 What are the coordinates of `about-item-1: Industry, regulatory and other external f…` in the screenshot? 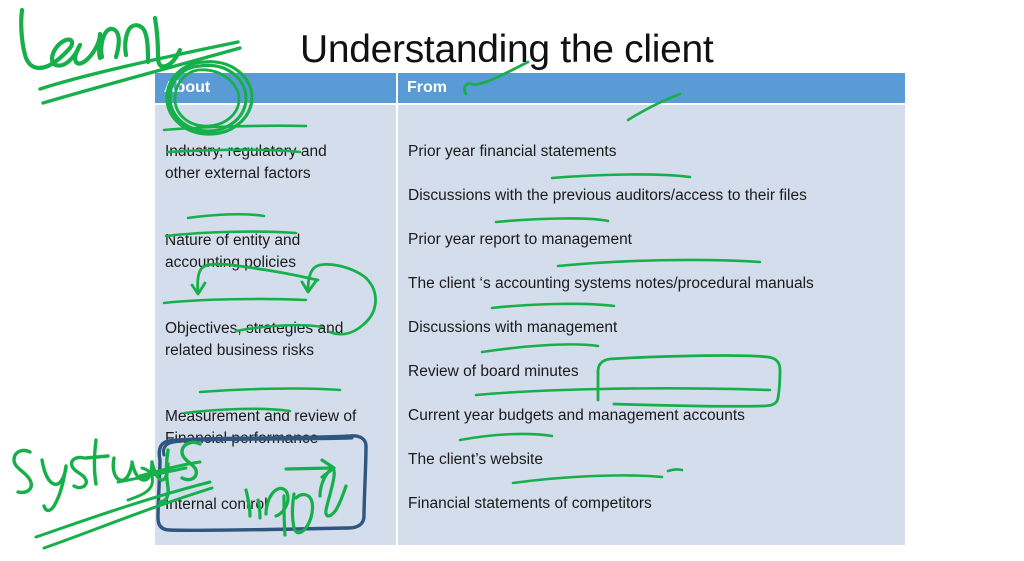 It's located at (246, 162).